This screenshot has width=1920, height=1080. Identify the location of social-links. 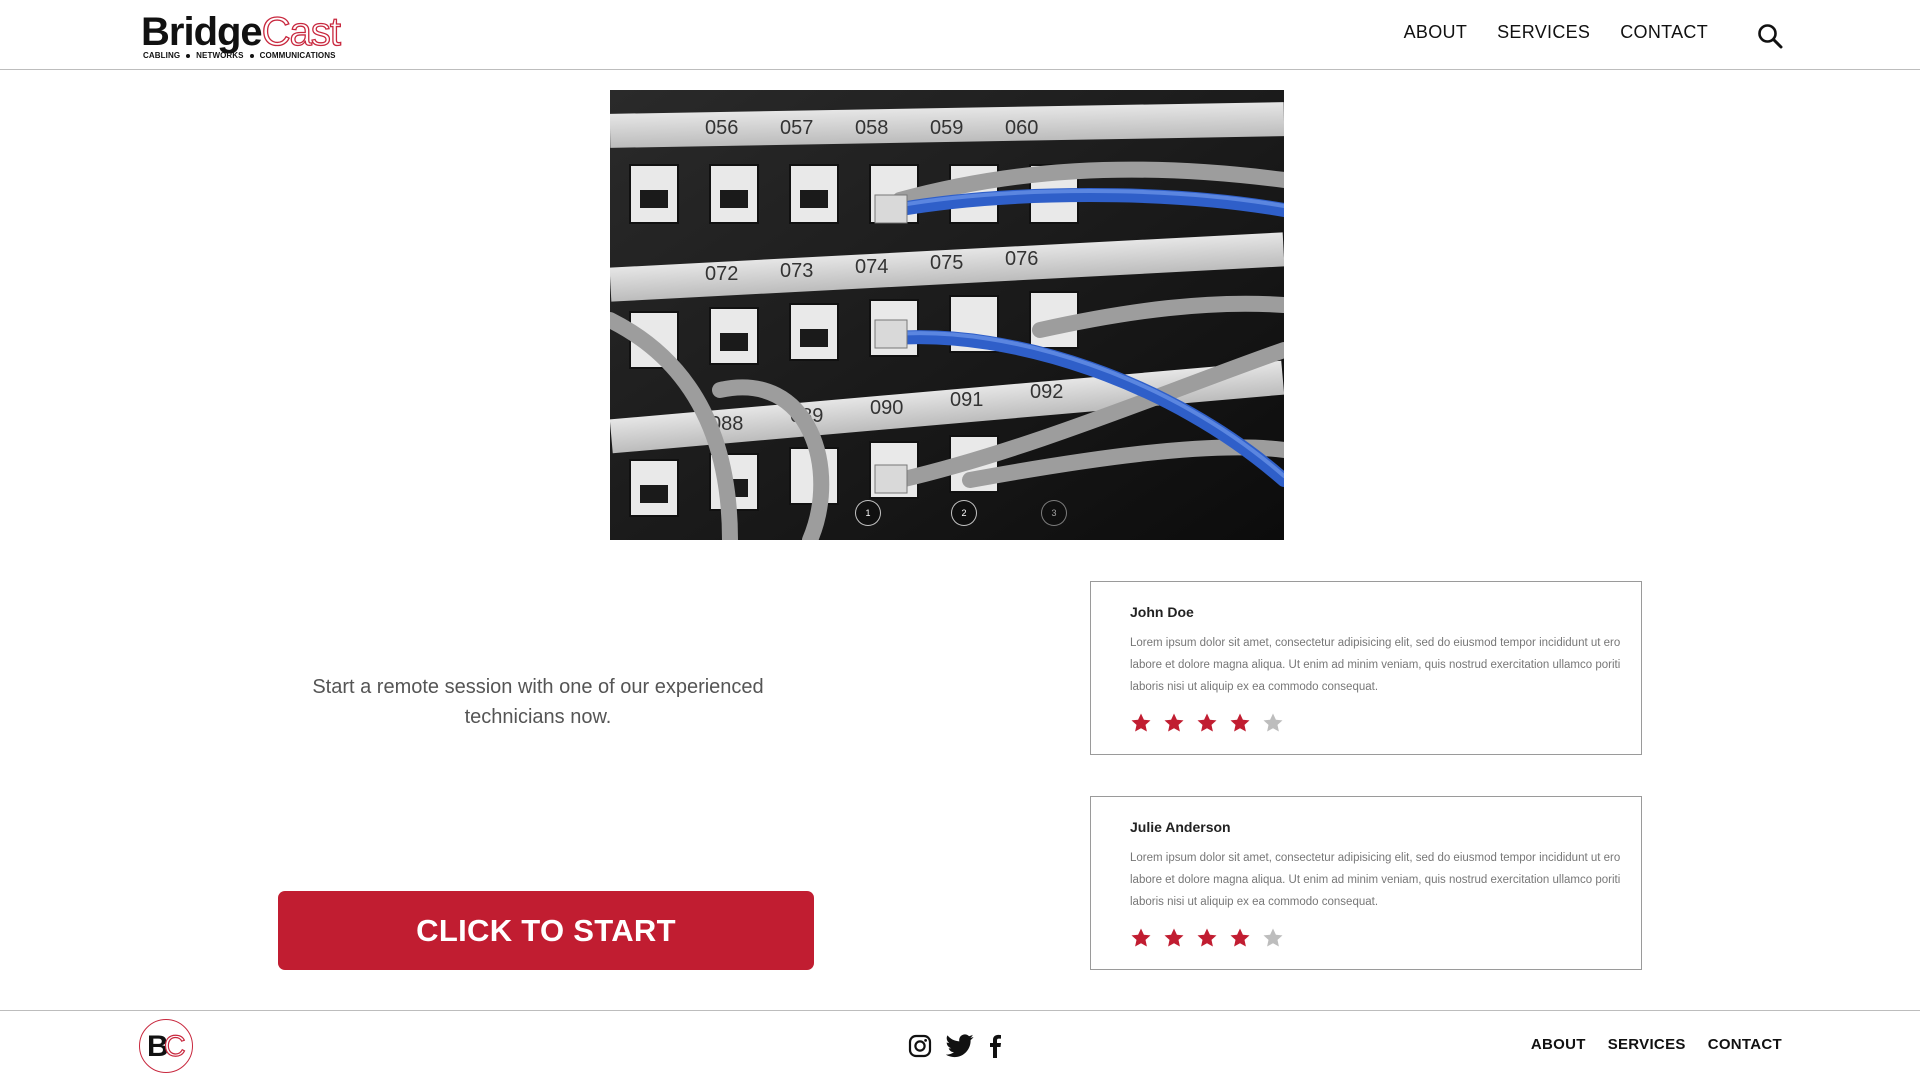
(955, 1048).